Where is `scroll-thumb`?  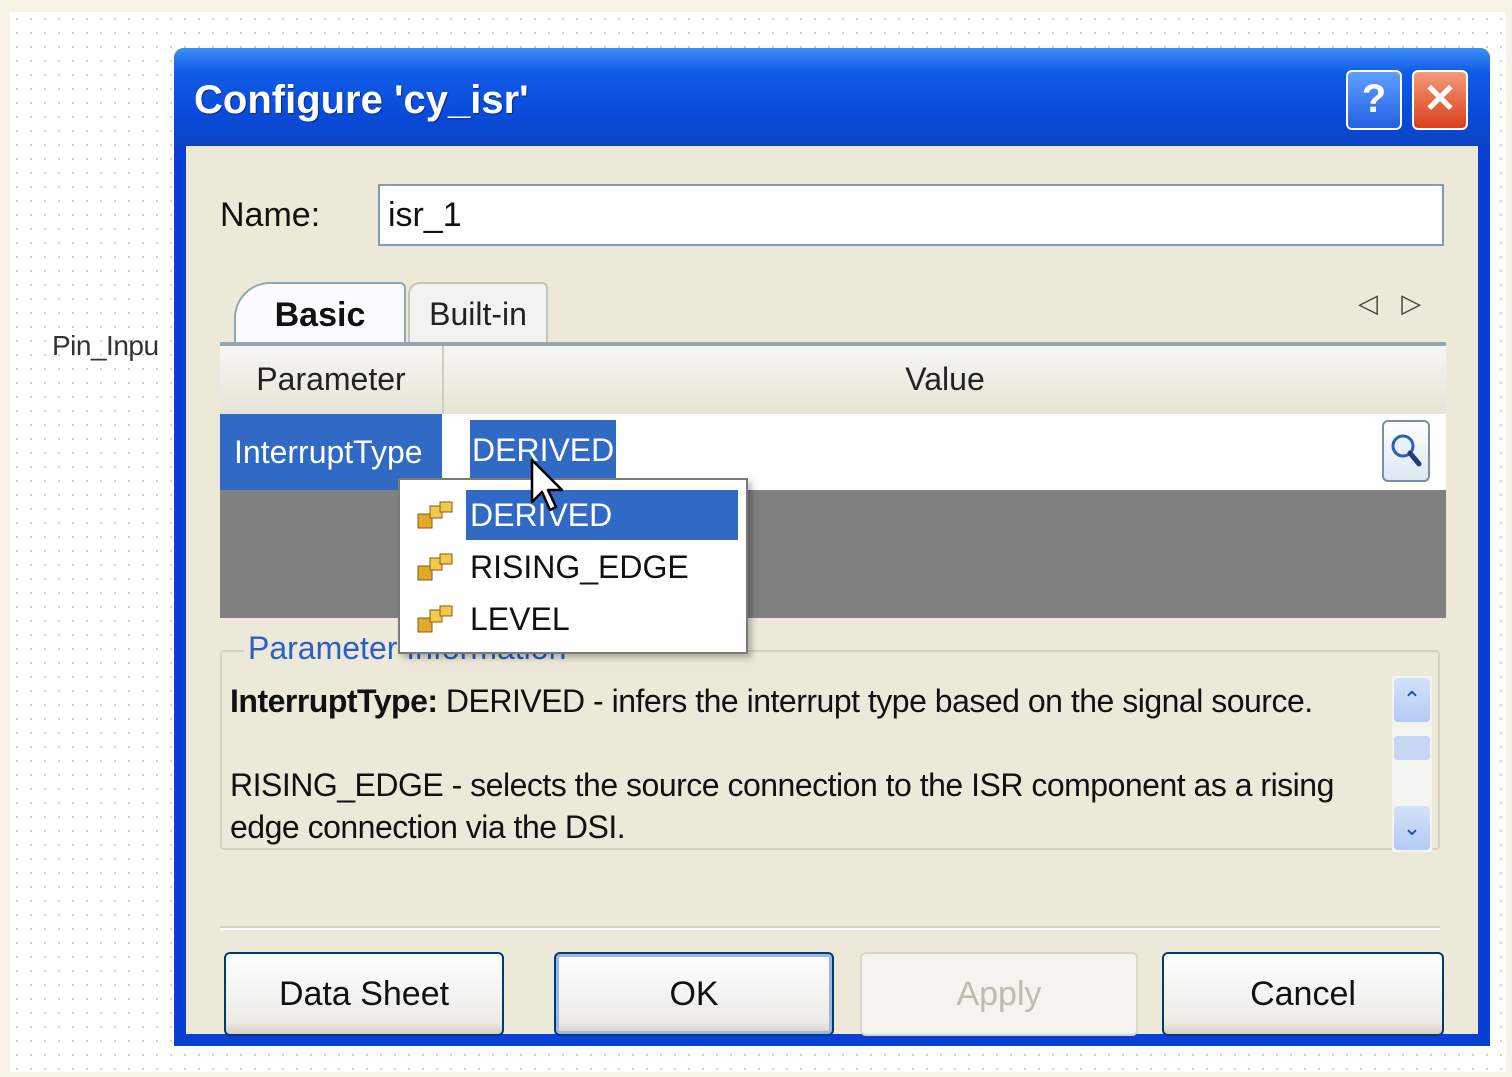
scroll-thumb is located at coordinates (1412, 748).